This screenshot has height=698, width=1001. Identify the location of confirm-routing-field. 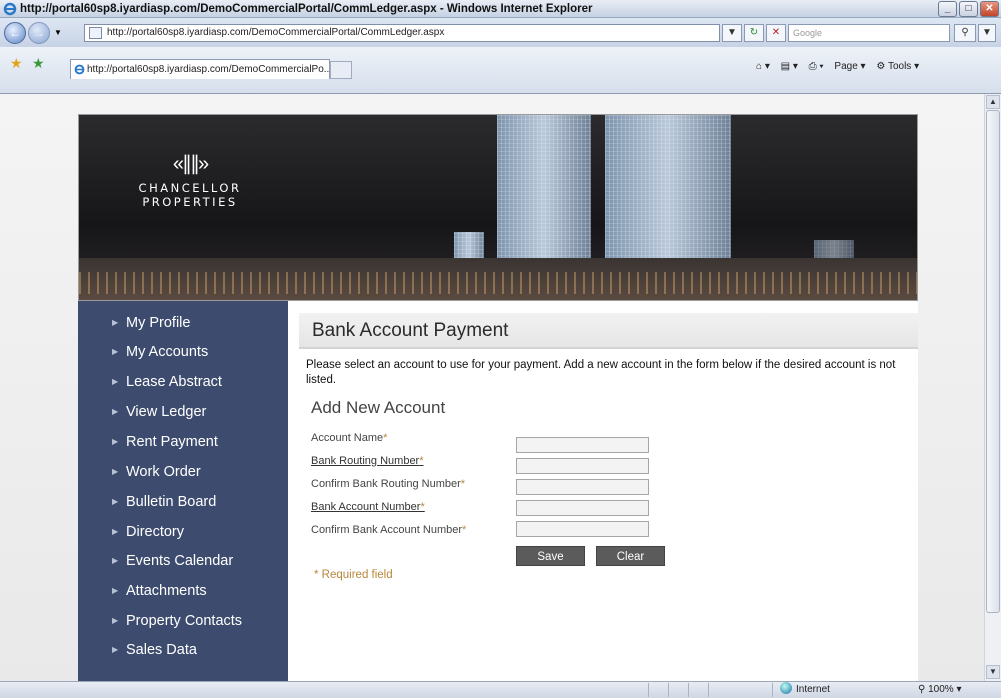
(582, 487).